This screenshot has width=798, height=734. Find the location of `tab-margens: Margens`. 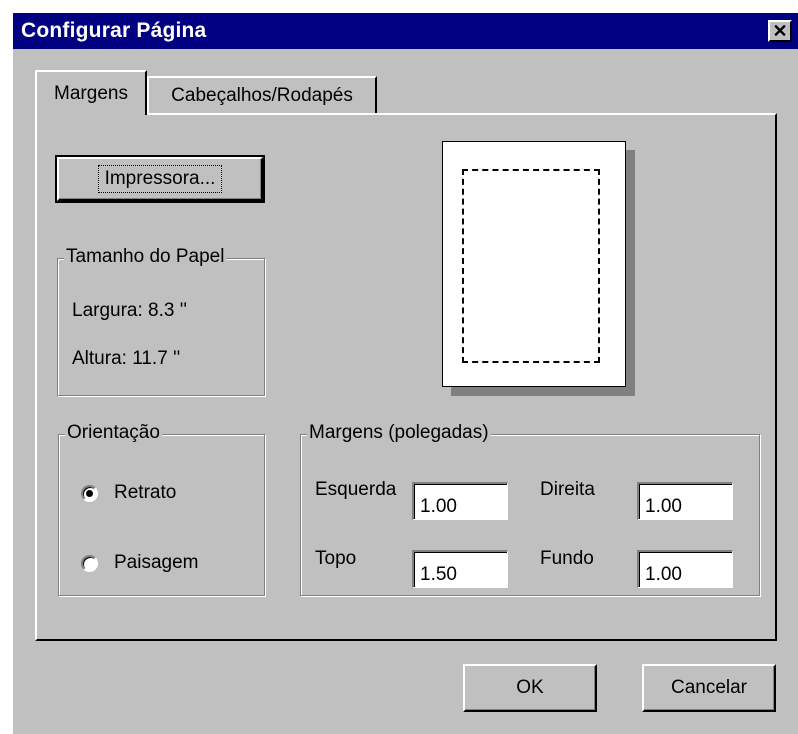

tab-margens: Margens is located at coordinates (91, 92).